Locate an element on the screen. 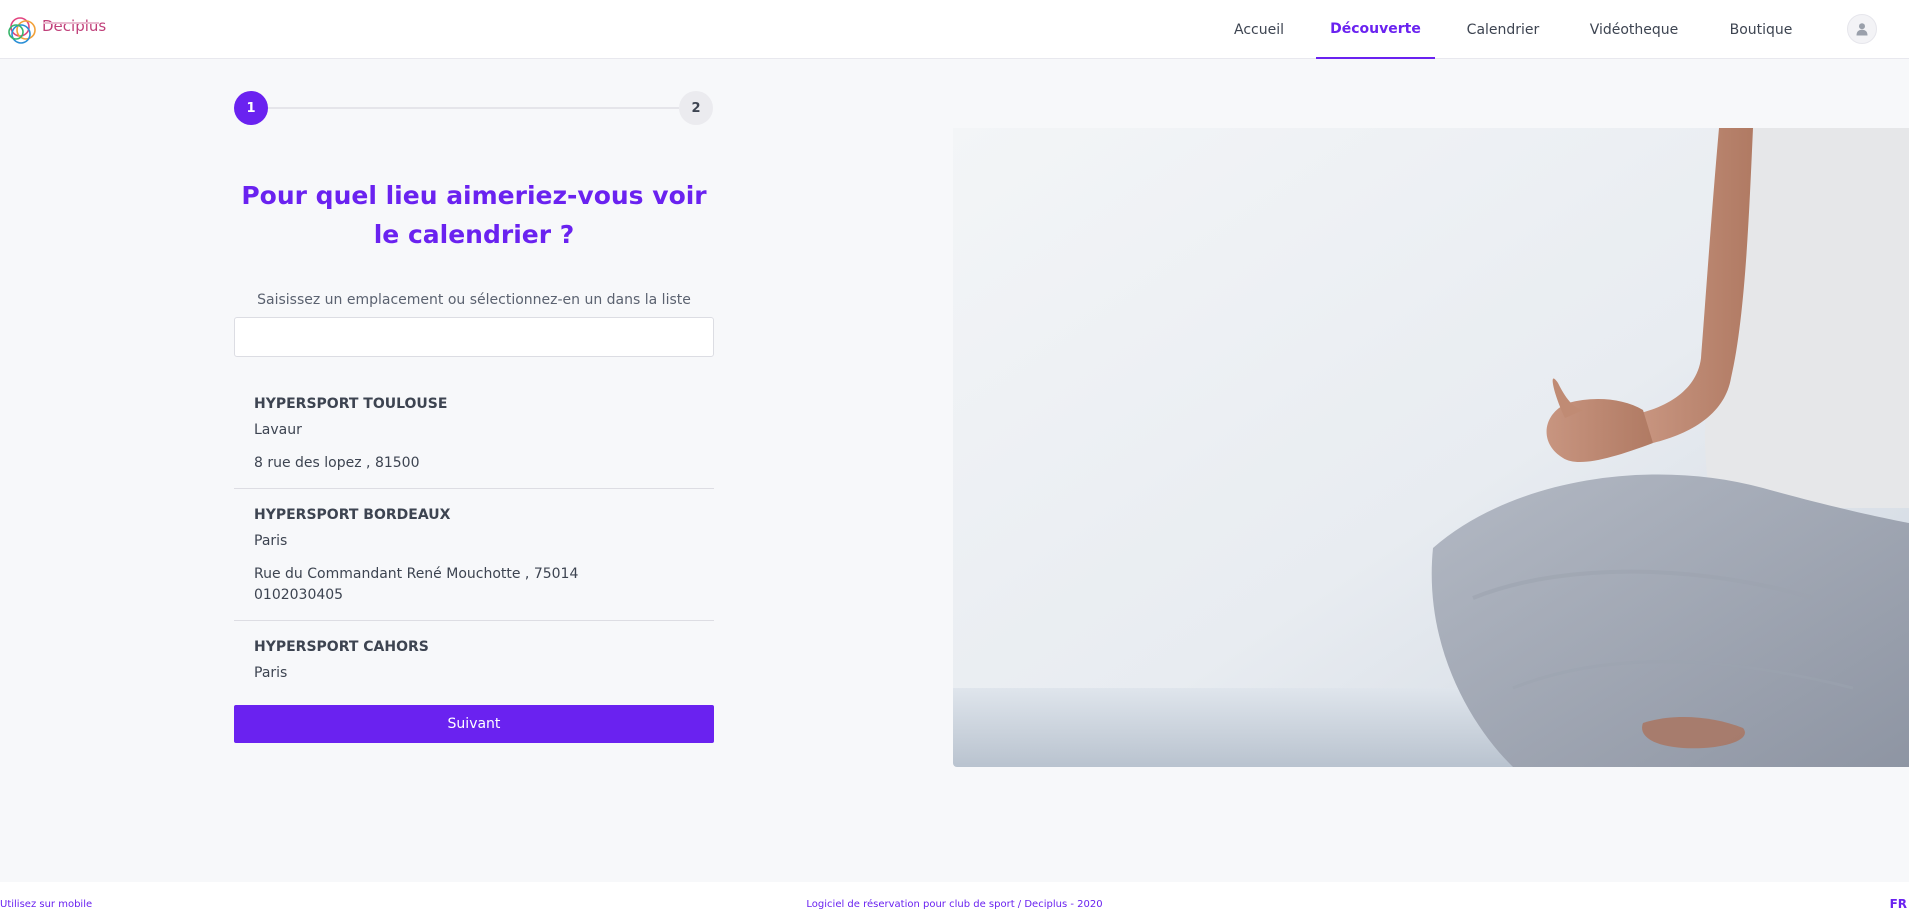 The width and height of the screenshot is (1909, 920). brand-name: Deciplus is located at coordinates (74, 26).